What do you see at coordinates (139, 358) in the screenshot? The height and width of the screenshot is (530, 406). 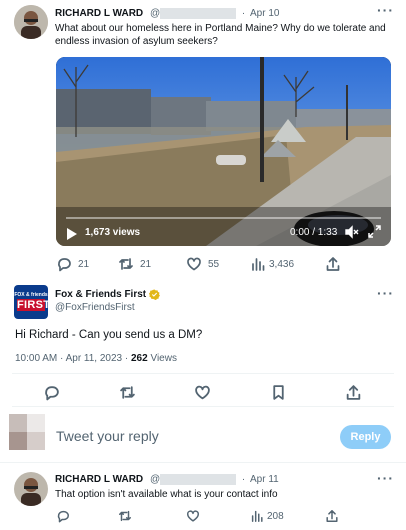 I see `view-count-number: 262` at bounding box center [139, 358].